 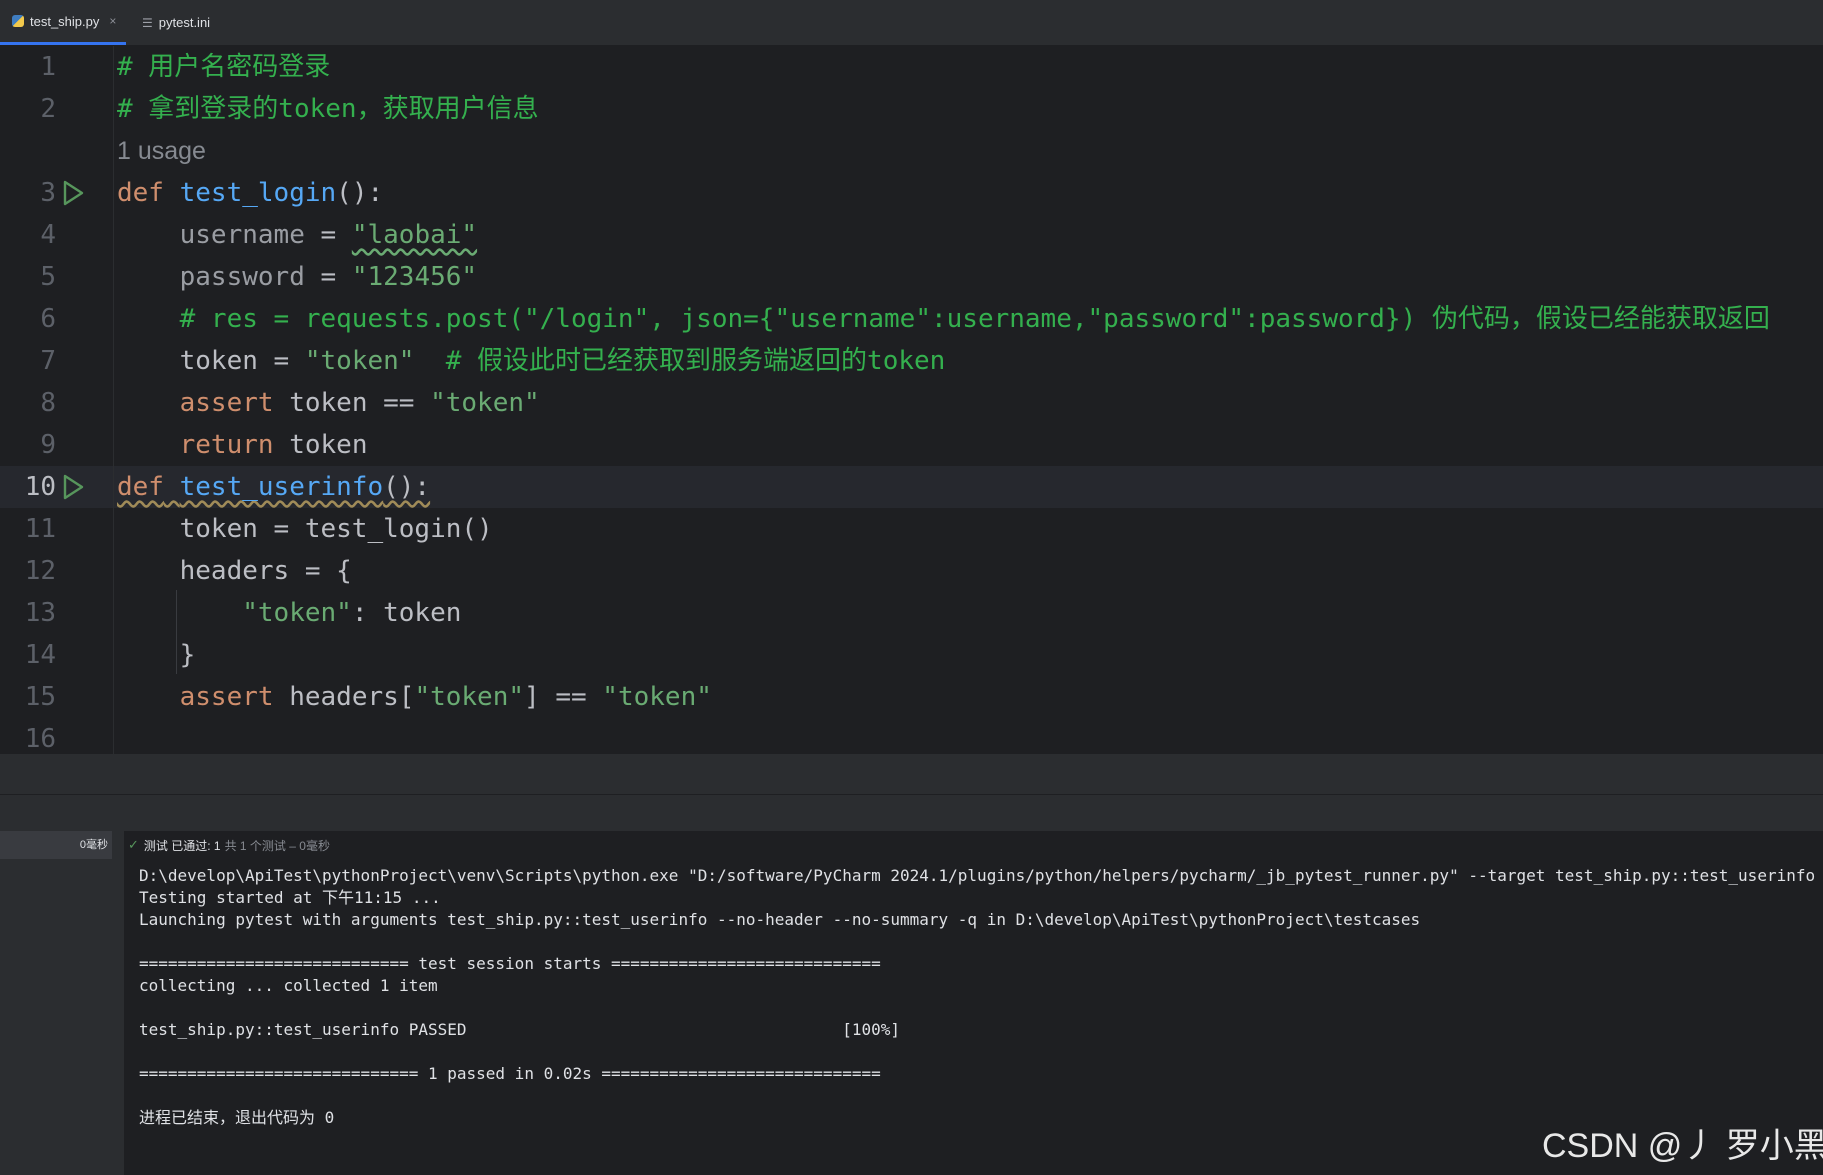 What do you see at coordinates (320, 445) in the screenshot?
I see `code-text: token` at bounding box center [320, 445].